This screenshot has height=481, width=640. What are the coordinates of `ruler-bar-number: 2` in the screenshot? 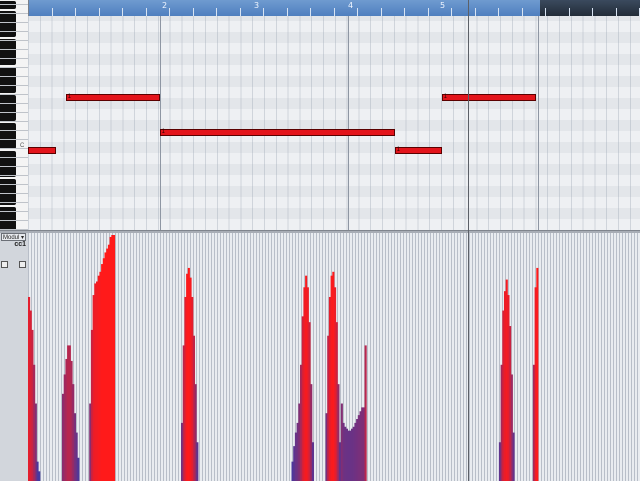 It's located at (165, 5).